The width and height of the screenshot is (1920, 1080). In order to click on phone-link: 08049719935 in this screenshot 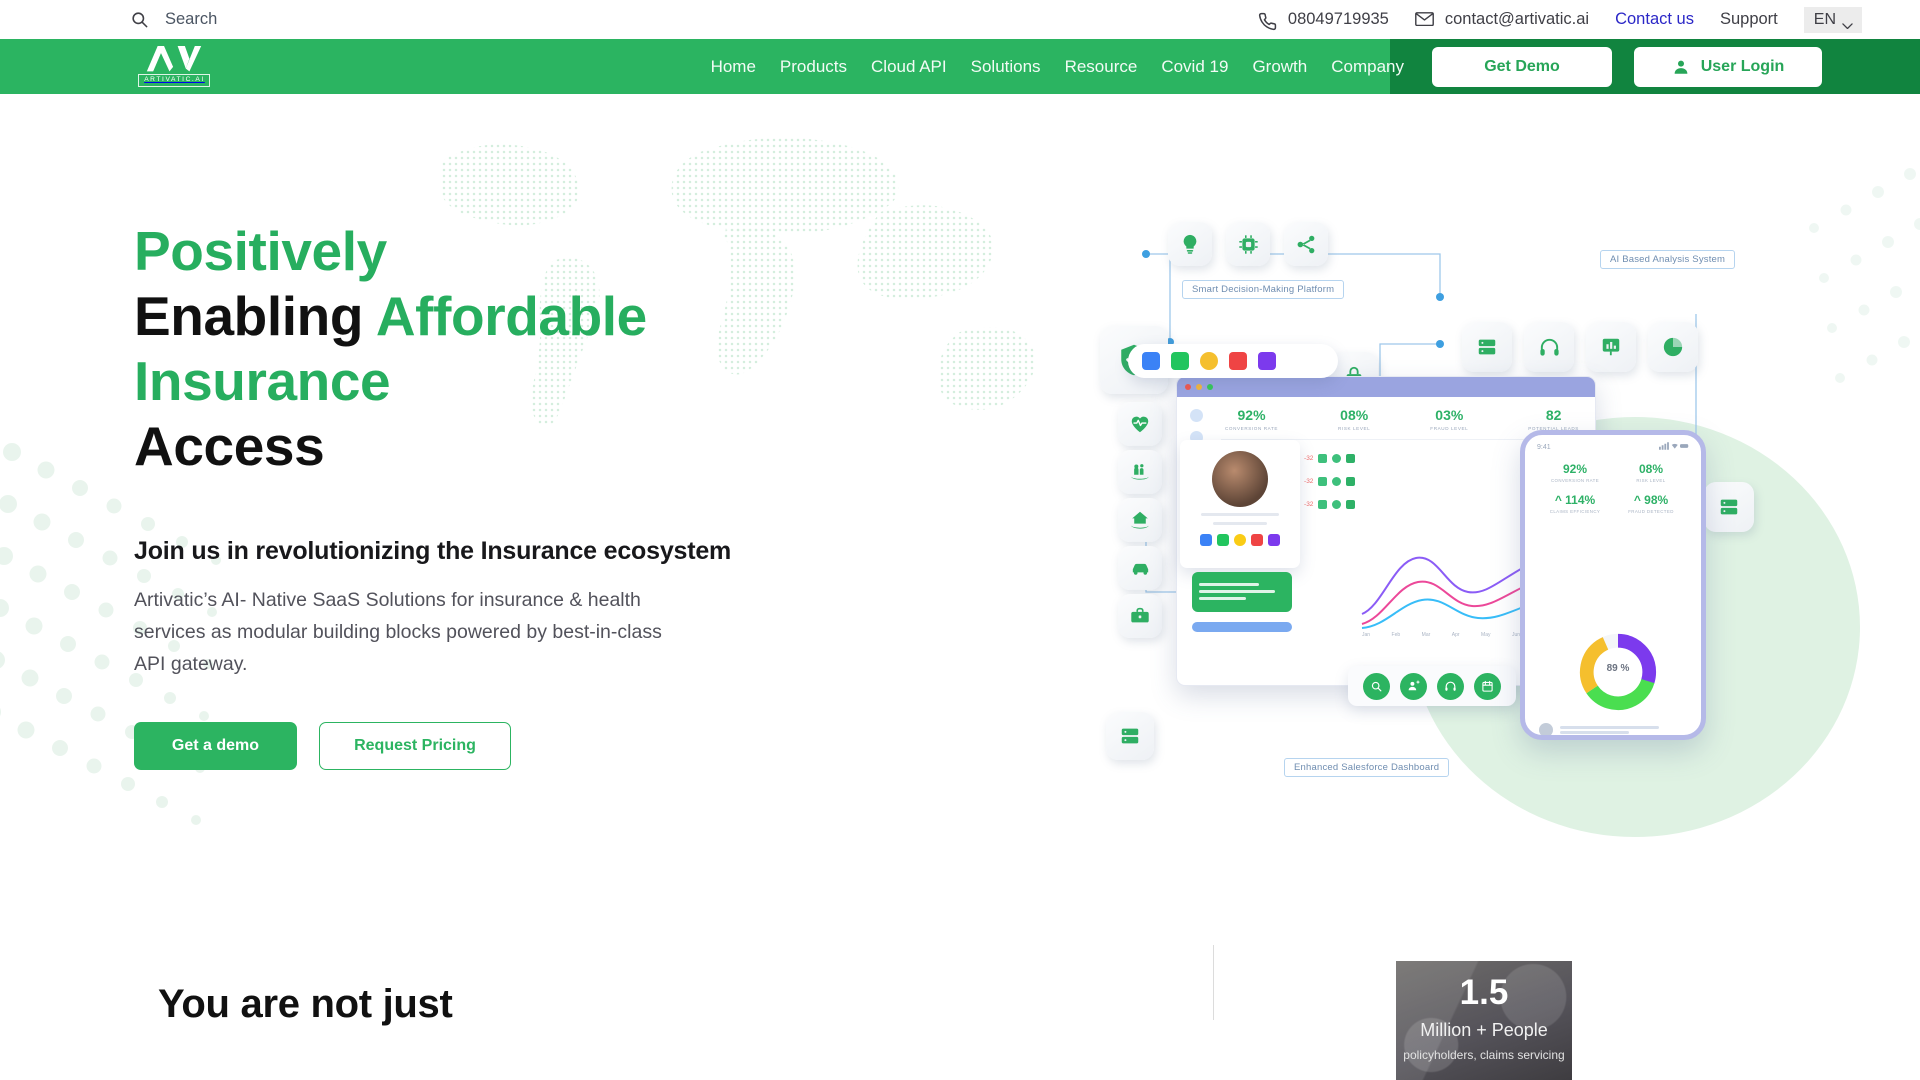, I will do `click(1323, 20)`.